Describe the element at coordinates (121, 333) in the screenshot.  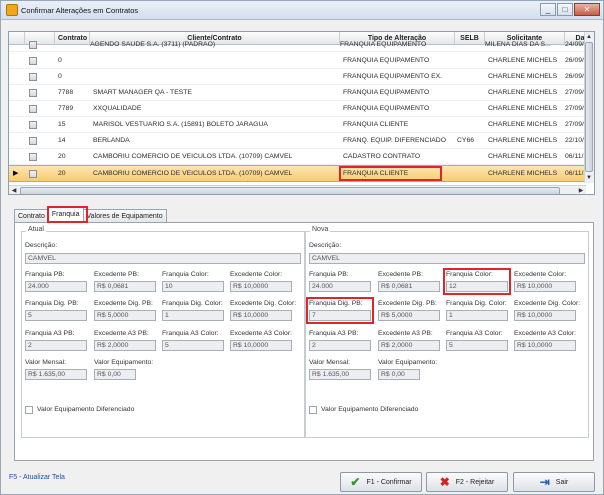
I see `excedente-a3-pb-label: Excedente A3 PB:` at that location.